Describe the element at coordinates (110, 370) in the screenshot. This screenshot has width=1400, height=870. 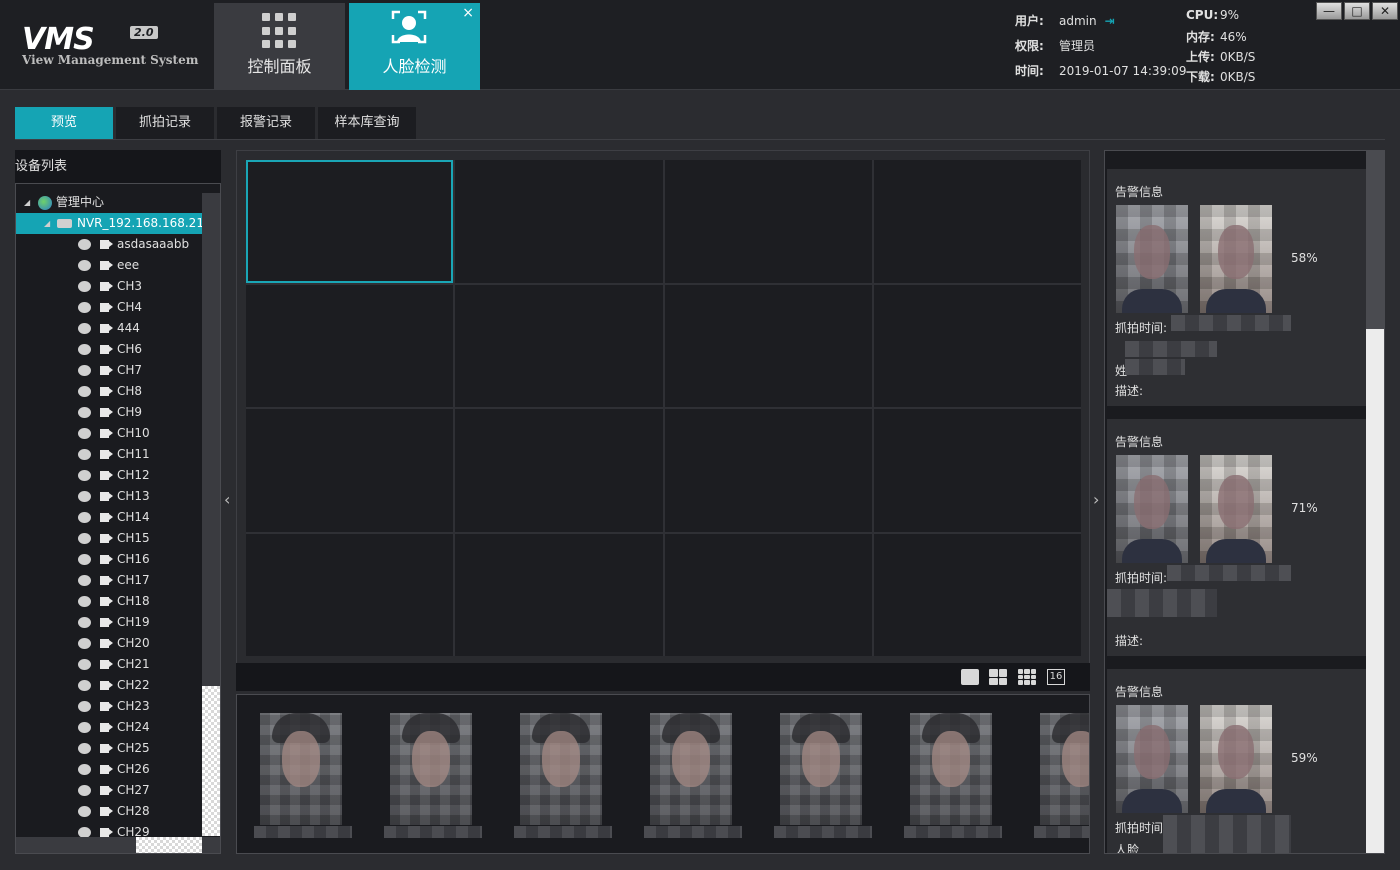
I see `tree-channel: CH7` at that location.